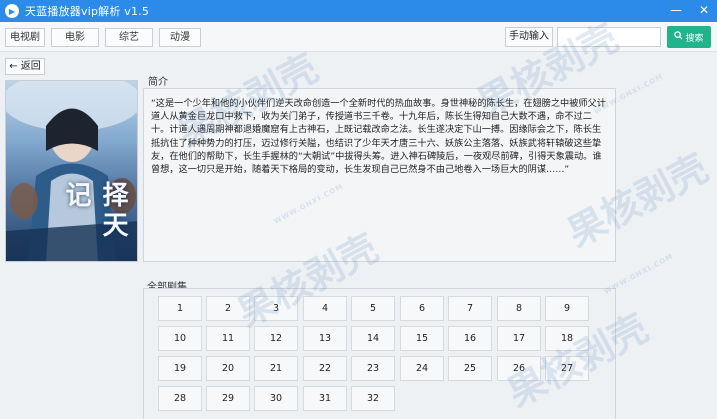  What do you see at coordinates (422, 368) in the screenshot?
I see `episode-button: 24` at bounding box center [422, 368].